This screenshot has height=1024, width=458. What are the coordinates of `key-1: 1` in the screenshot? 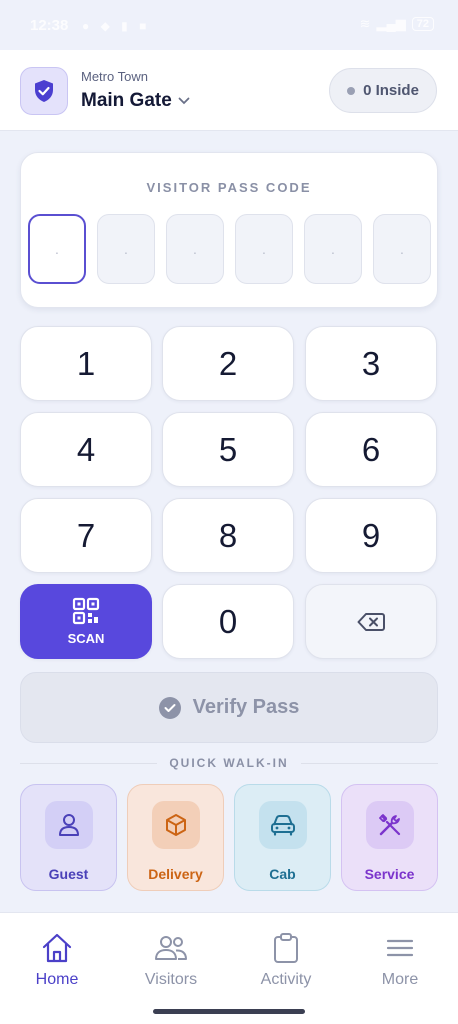 It's located at (86, 363).